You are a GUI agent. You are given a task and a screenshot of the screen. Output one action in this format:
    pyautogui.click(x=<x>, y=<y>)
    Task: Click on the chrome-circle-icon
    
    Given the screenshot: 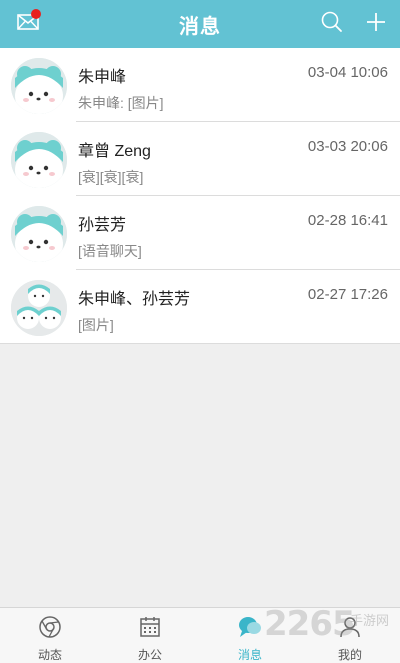 What is the action you would take?
    pyautogui.click(x=50, y=629)
    